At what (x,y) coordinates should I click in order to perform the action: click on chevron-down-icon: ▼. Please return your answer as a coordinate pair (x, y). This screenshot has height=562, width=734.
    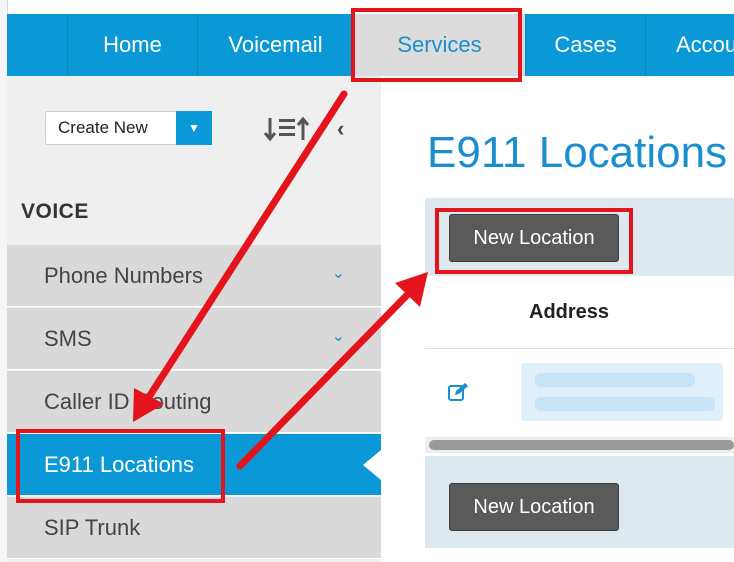
    Looking at the image, I should click on (194, 128).